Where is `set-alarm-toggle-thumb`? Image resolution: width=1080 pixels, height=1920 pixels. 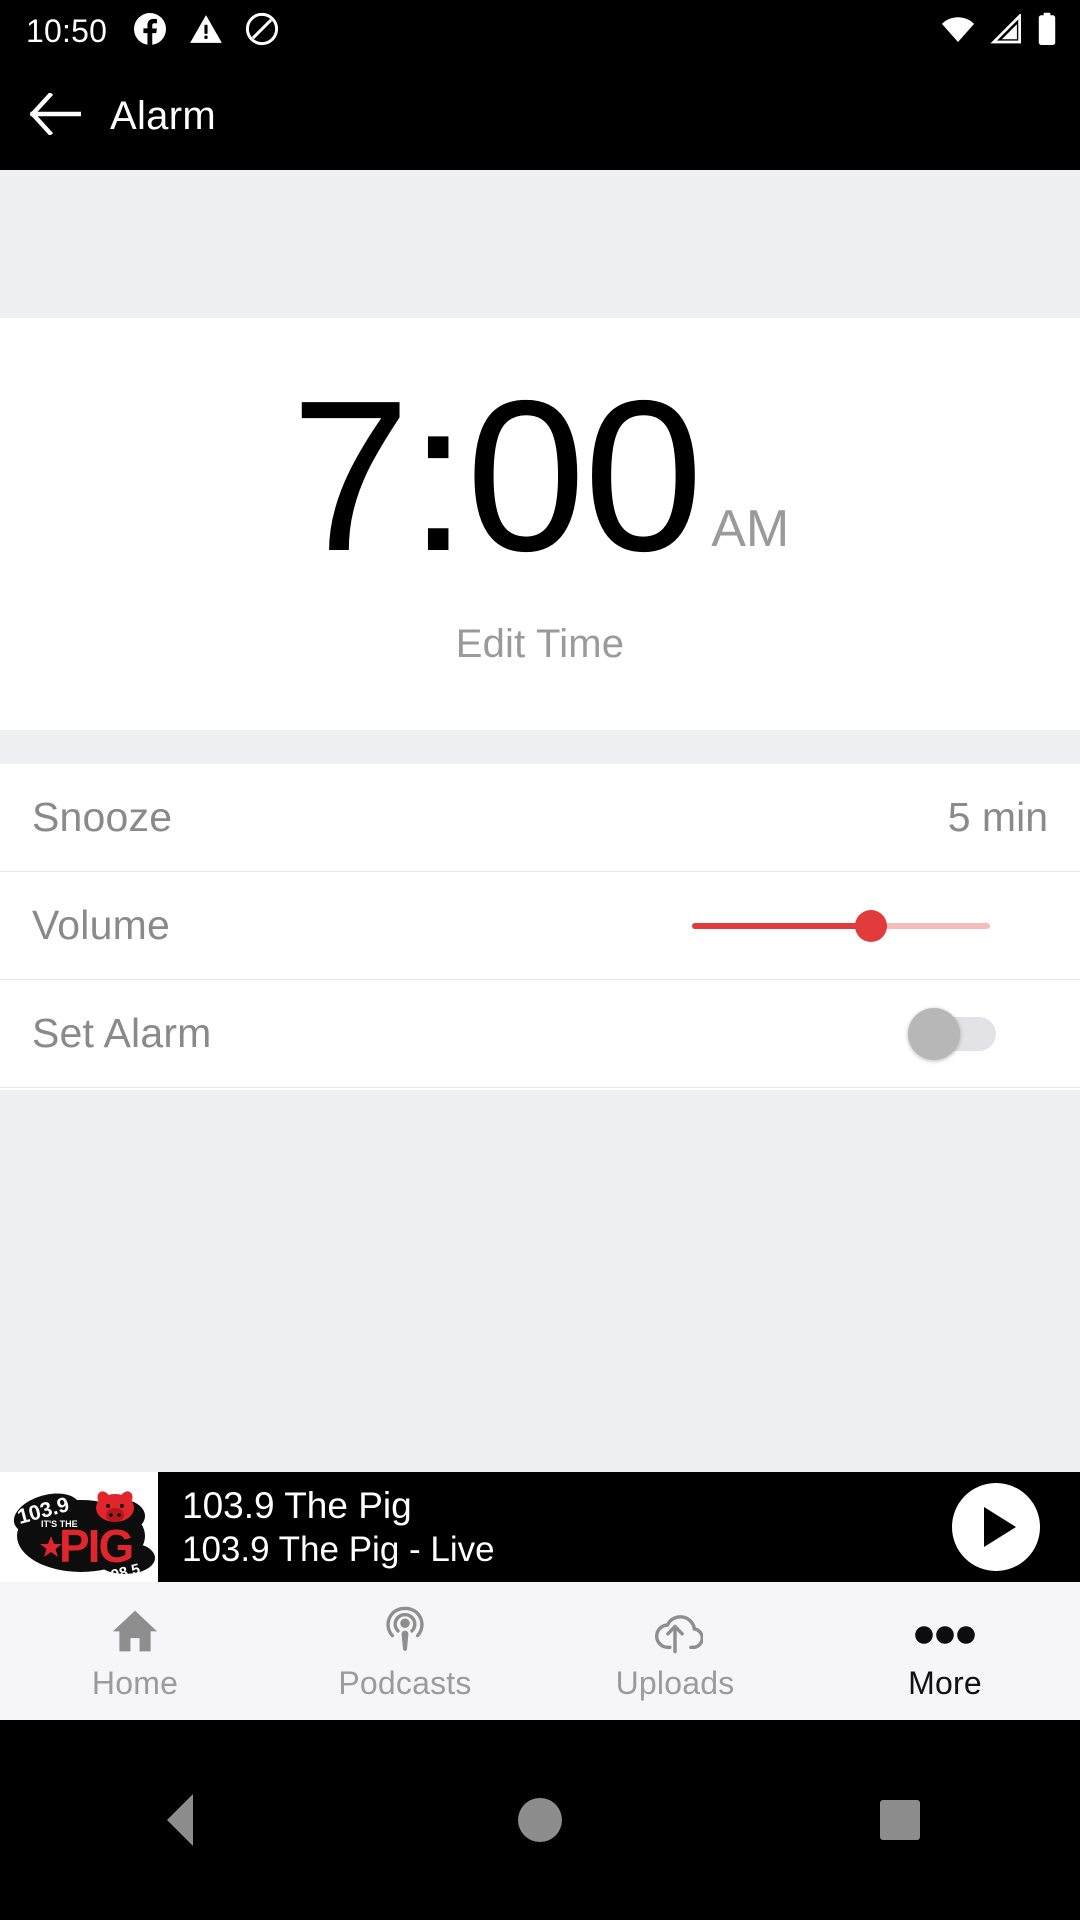
set-alarm-toggle-thumb is located at coordinates (934, 1033).